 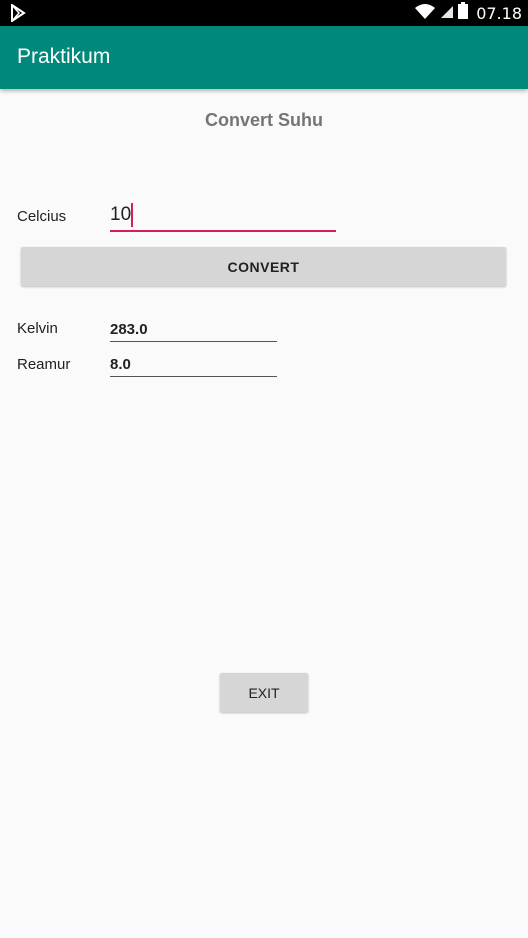 What do you see at coordinates (264, 692) in the screenshot?
I see `exit-button: EXIT` at bounding box center [264, 692].